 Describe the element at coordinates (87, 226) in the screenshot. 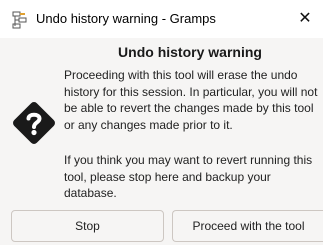

I see `stop-button: Stop` at that location.